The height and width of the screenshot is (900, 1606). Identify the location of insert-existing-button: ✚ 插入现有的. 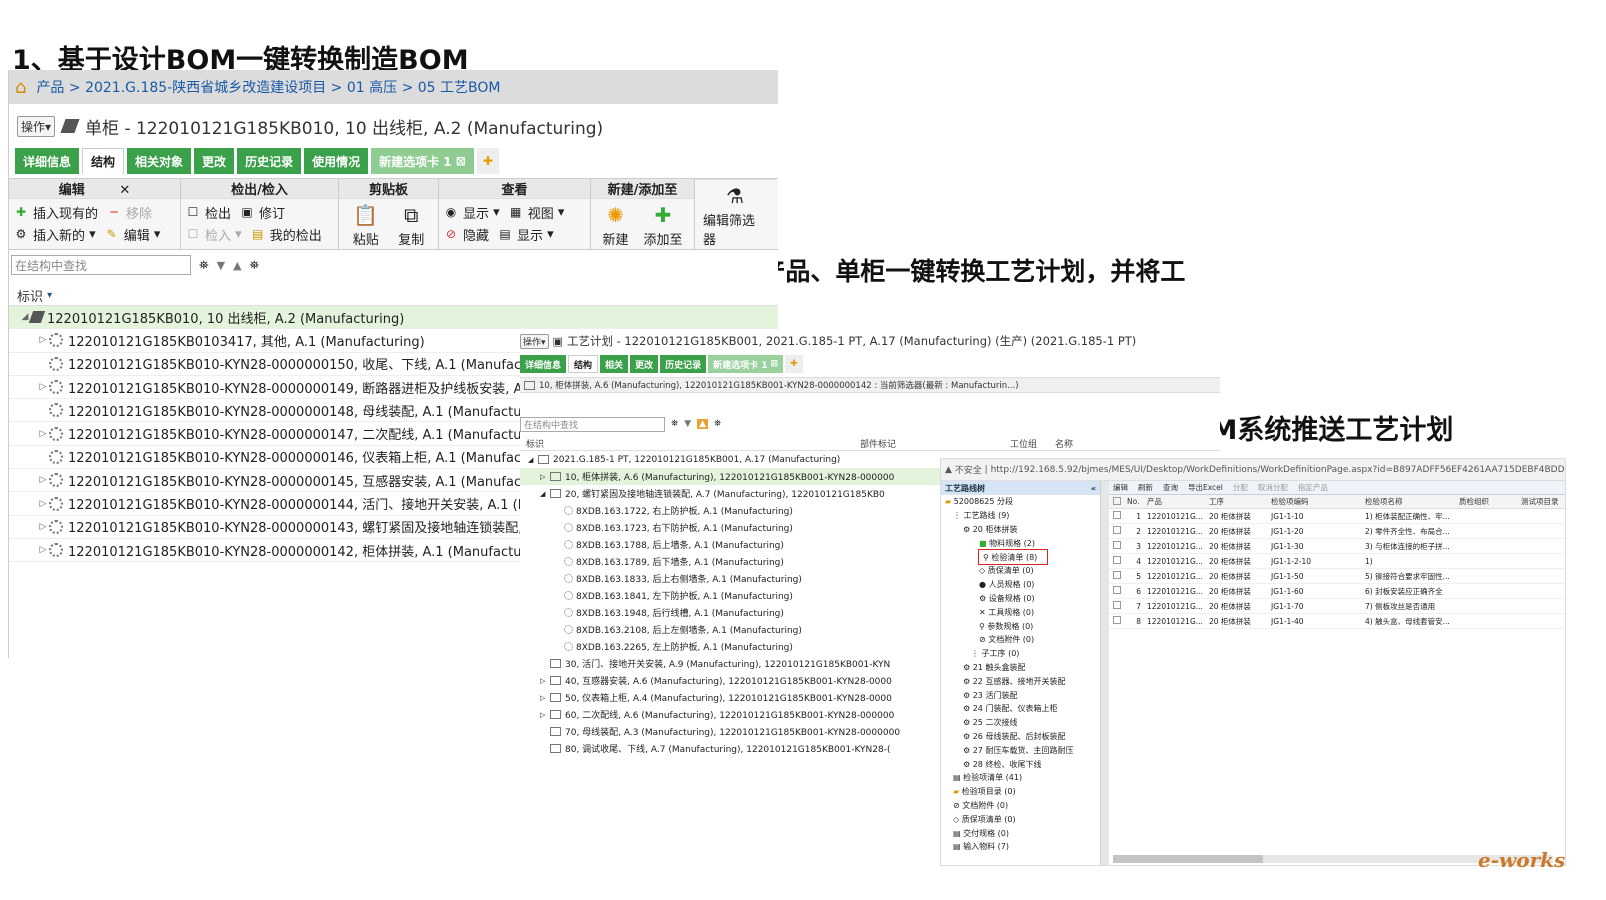
(55, 212).